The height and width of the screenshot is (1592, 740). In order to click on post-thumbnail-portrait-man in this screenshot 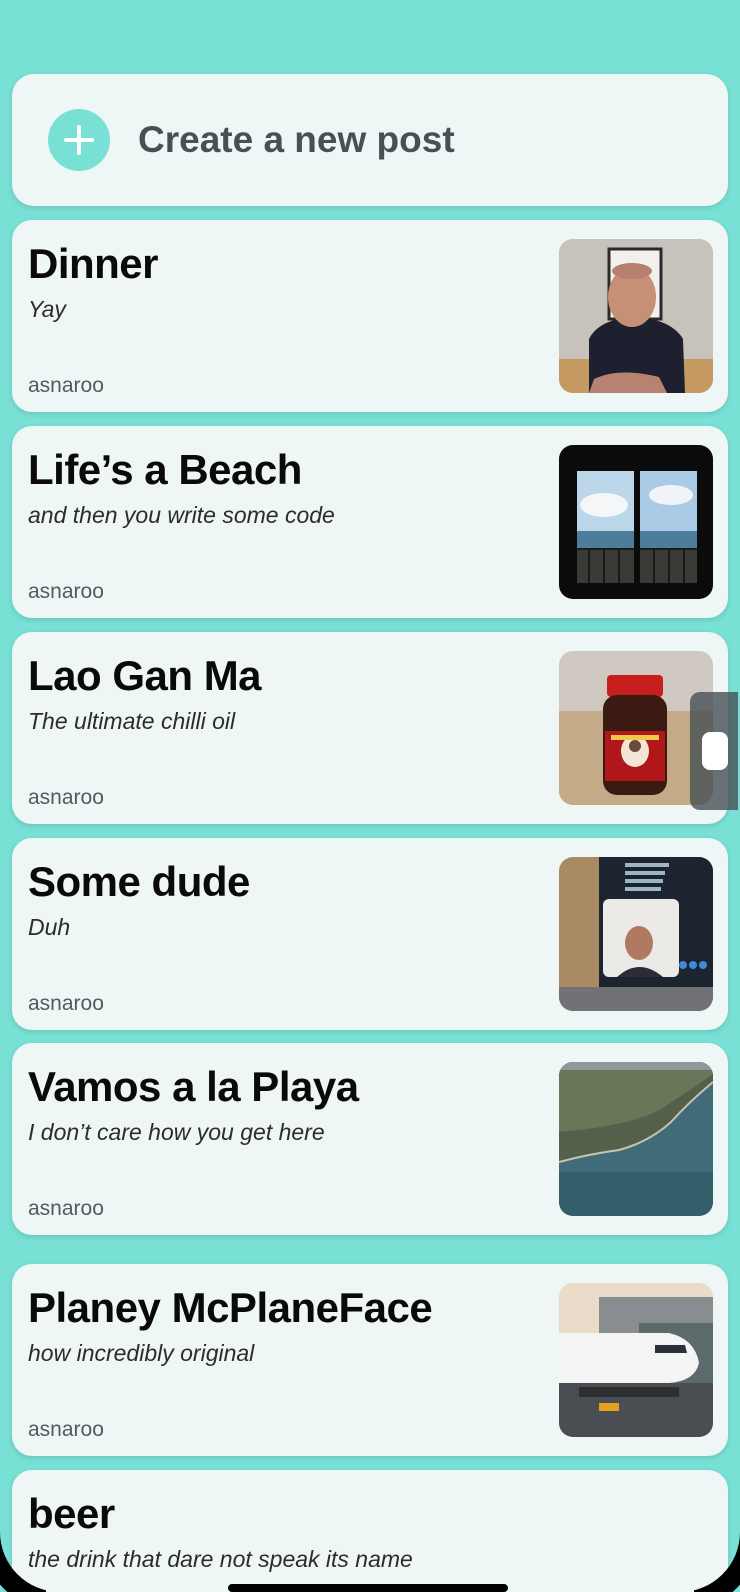, I will do `click(636, 316)`.